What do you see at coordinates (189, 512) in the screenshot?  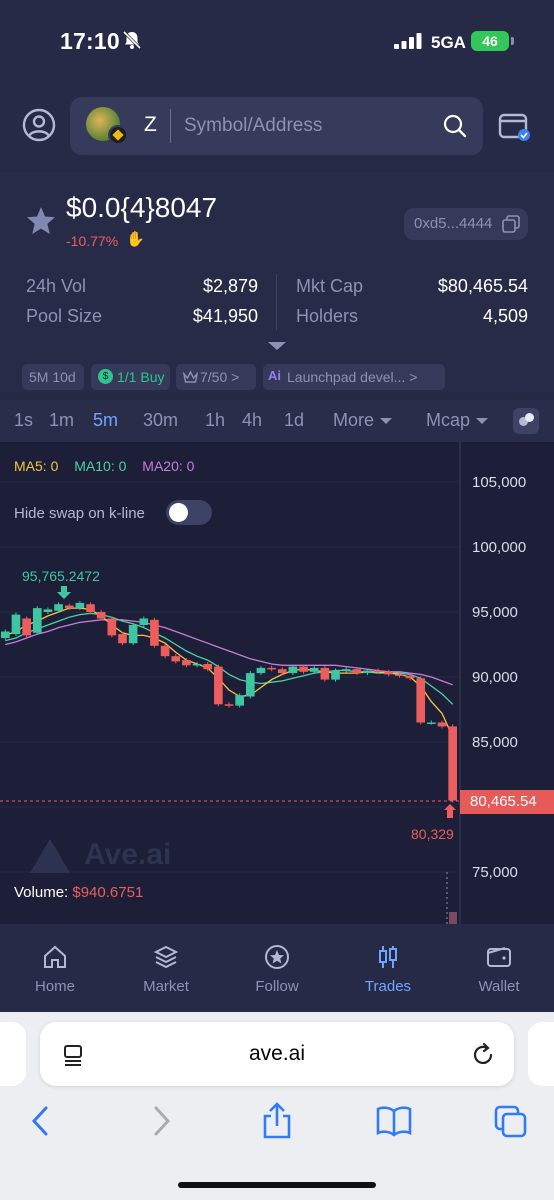 I see `hide-swap-toggle` at bounding box center [189, 512].